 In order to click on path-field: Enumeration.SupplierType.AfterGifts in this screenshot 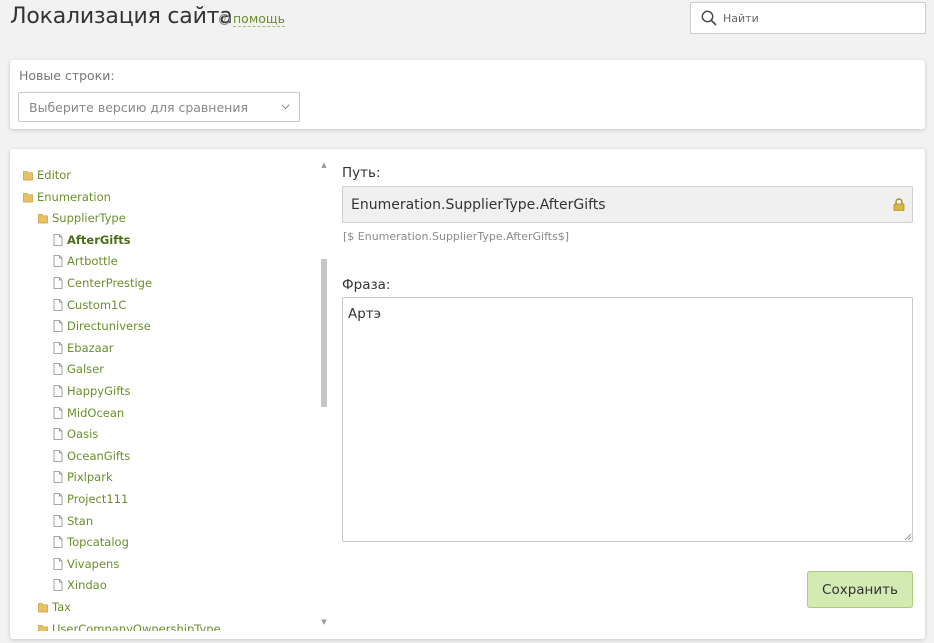, I will do `click(627, 204)`.